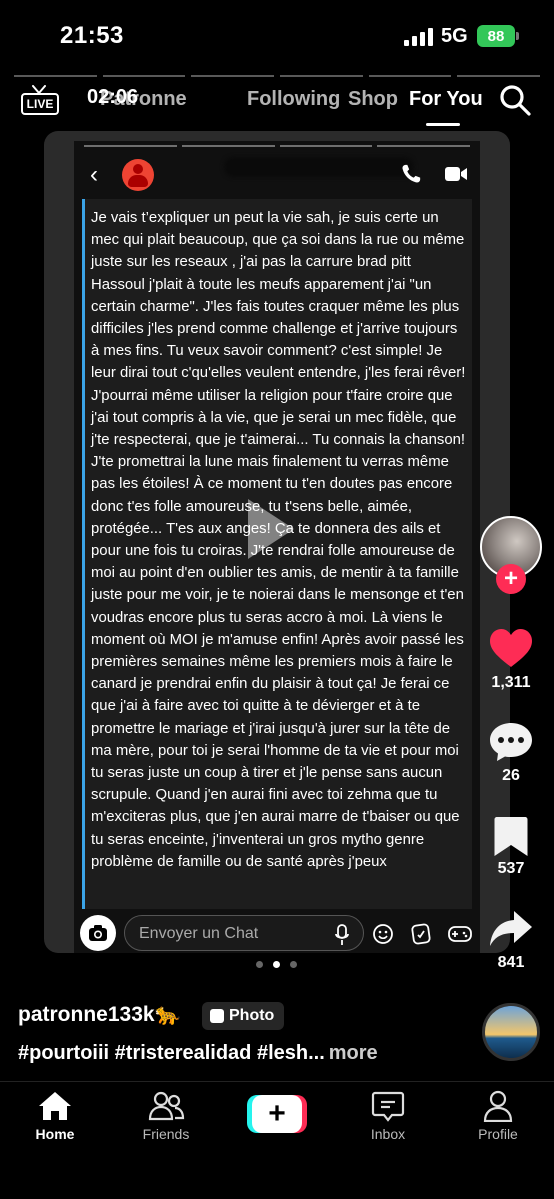 This screenshot has height=1199, width=554. What do you see at coordinates (421, 934) in the screenshot?
I see `sticker-icon` at bounding box center [421, 934].